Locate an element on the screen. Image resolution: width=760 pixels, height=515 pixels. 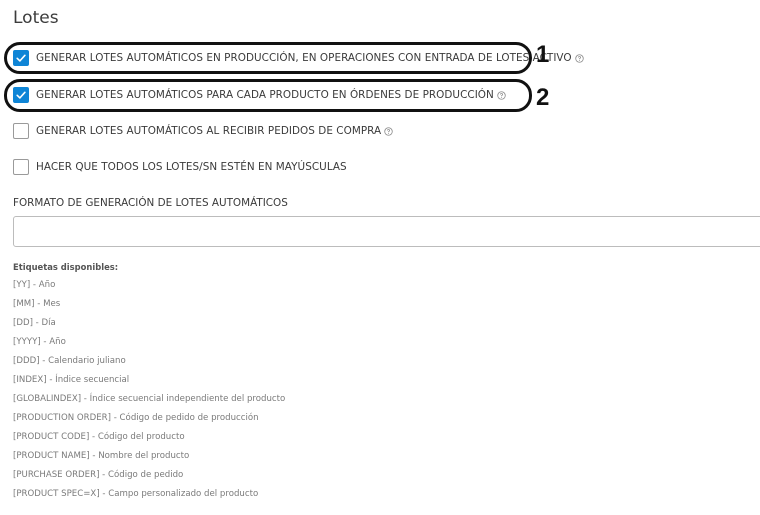
tag-item: [DD] - Día is located at coordinates (34, 323).